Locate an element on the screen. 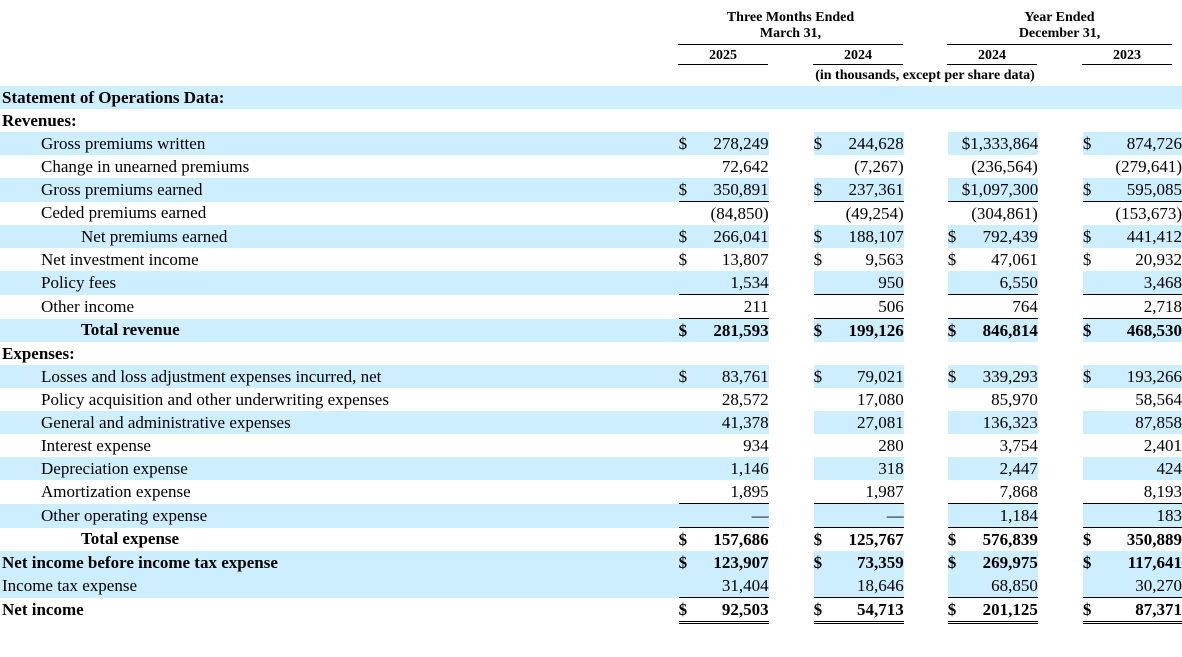 This screenshot has width=1182, height=657. value-cell: 950 is located at coordinates (865, 283).